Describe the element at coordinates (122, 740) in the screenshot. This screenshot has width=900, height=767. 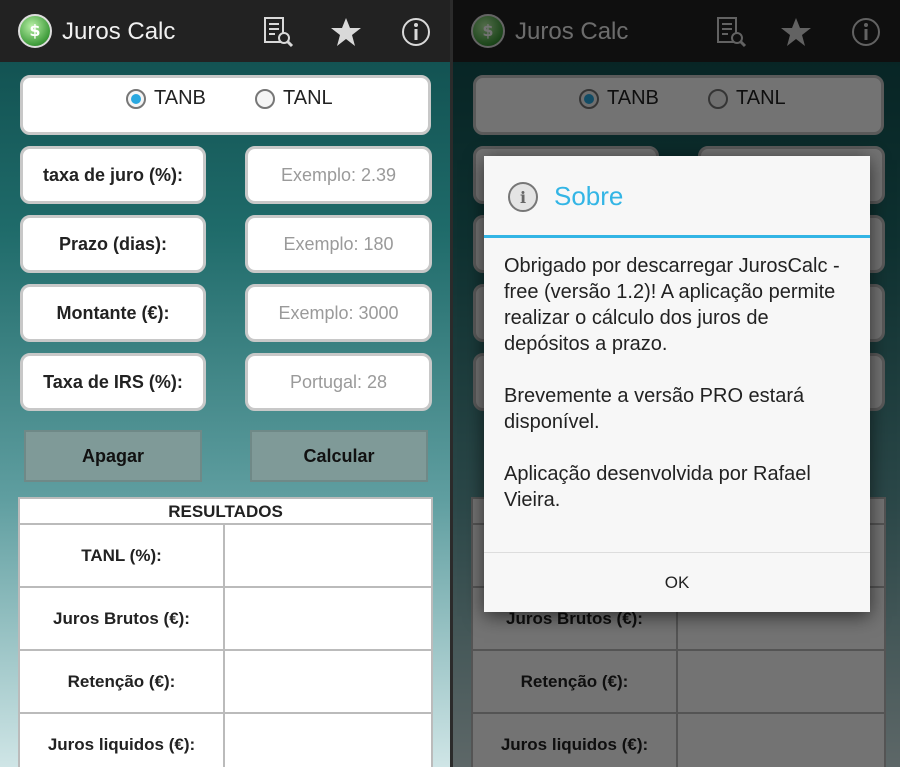
I see `result-label: Juros liquidos (€):` at that location.